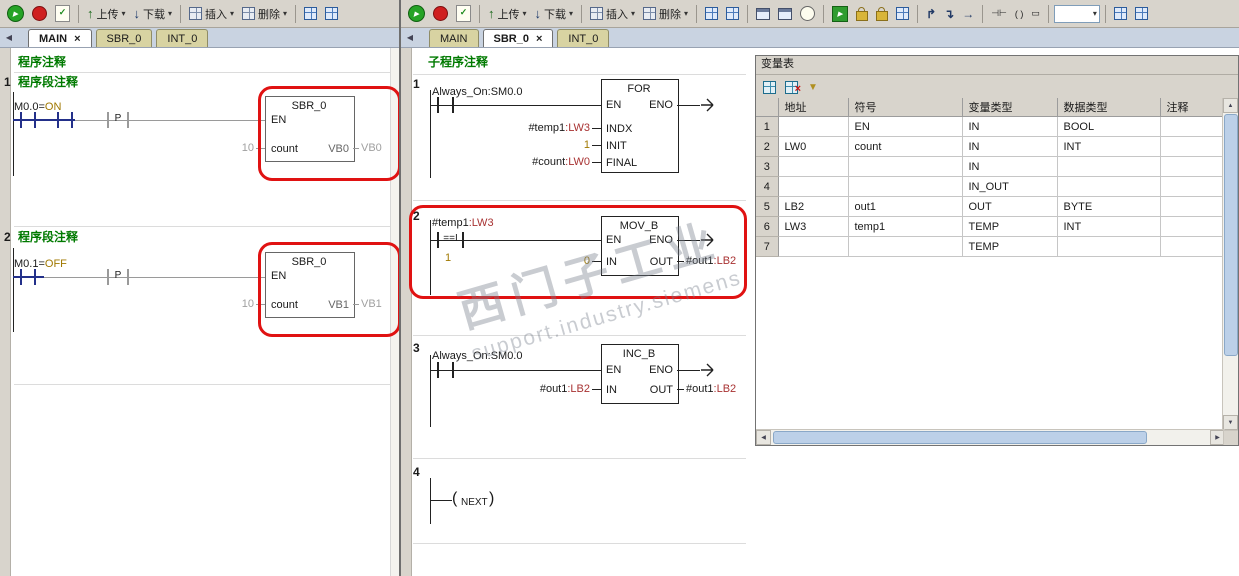 This screenshot has width=1239, height=576. Describe the element at coordinates (1230, 422) in the screenshot. I see `scroll-down-button: ▼` at that location.